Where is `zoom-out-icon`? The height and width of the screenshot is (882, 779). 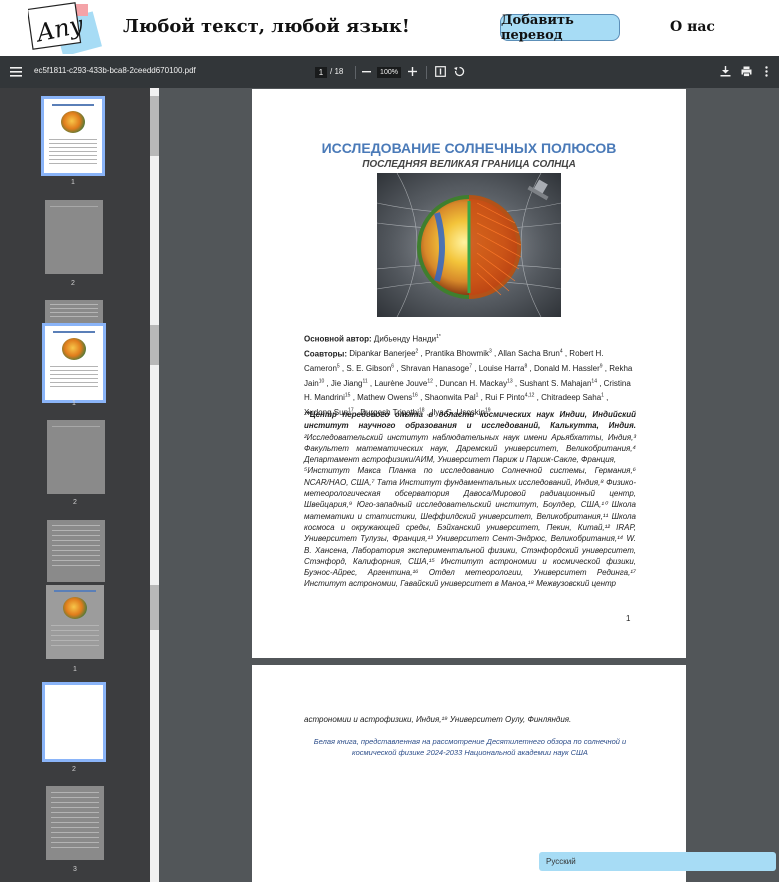
zoom-out-icon is located at coordinates (366, 72).